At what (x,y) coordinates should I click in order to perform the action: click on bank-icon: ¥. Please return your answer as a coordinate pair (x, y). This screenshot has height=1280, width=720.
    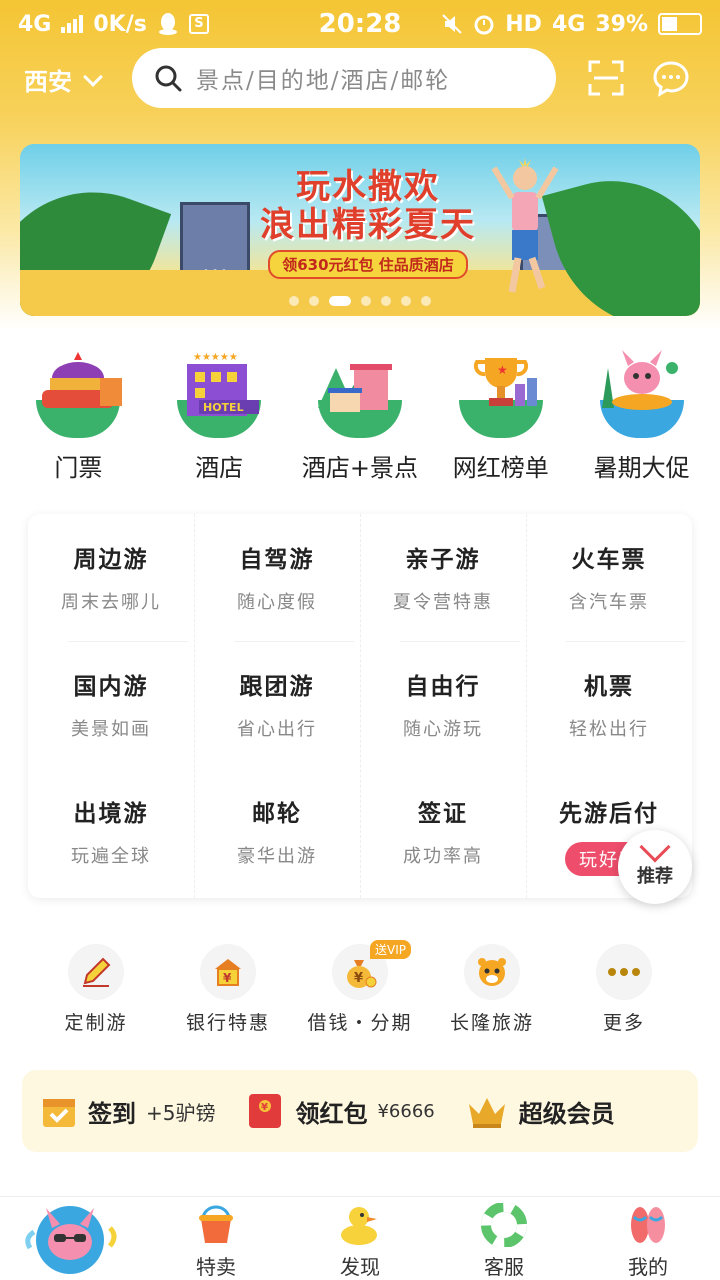
    Looking at the image, I should click on (228, 972).